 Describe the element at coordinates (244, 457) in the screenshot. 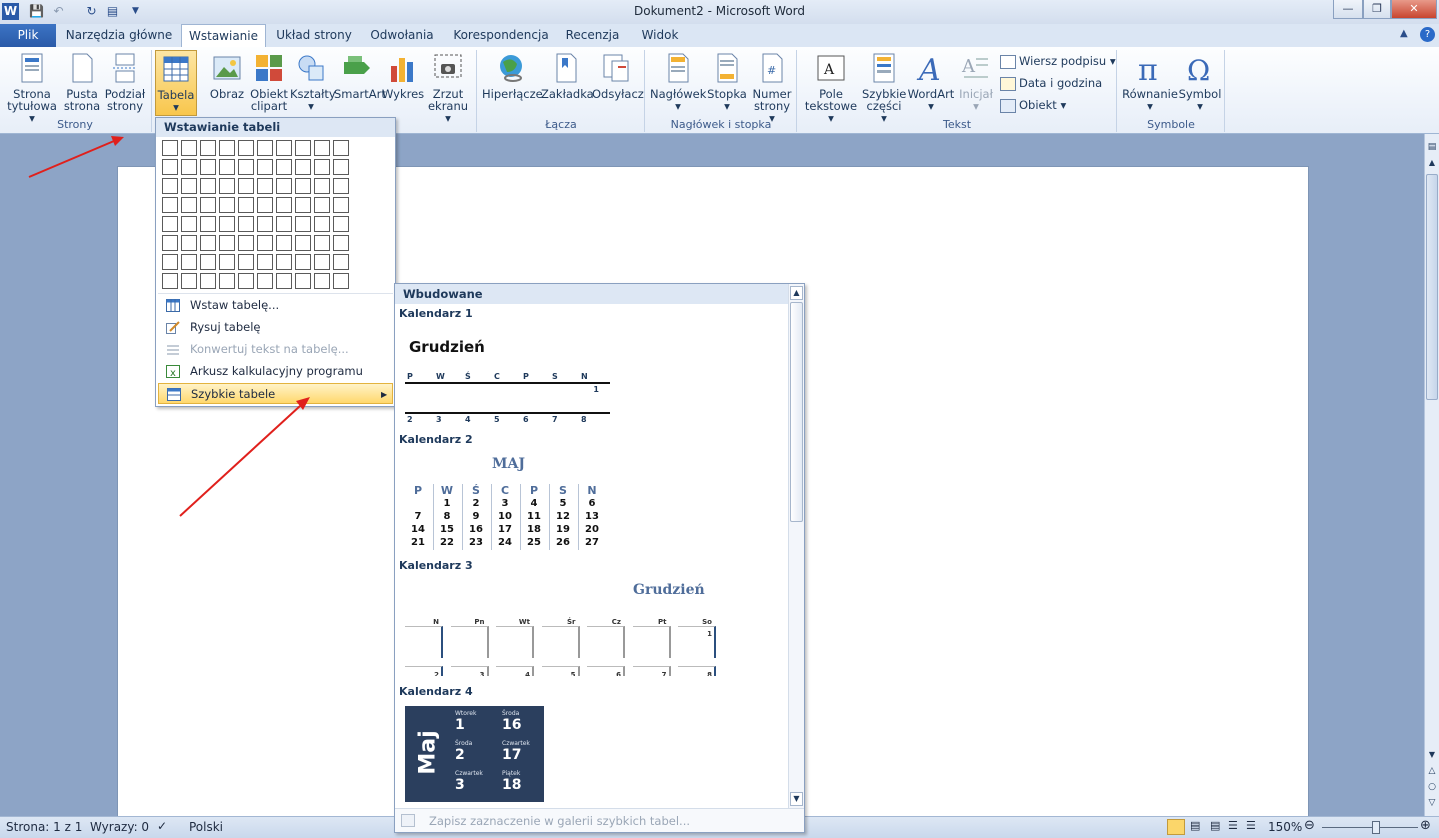

I see `arrow-to-quick-tables` at that location.